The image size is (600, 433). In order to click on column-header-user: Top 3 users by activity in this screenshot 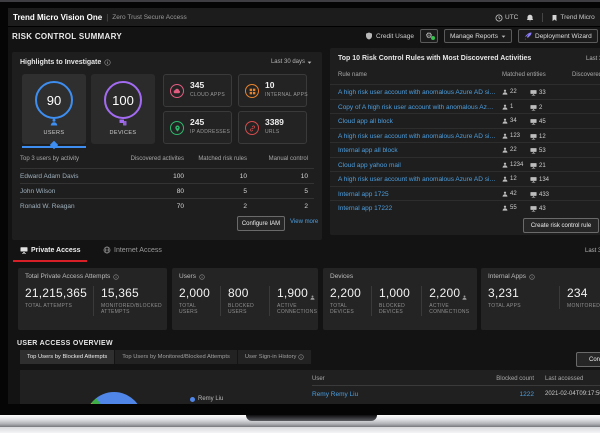, I will do `click(50, 159)`.